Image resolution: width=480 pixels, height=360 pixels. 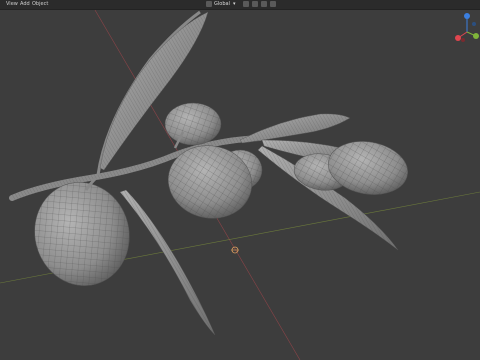 I want to click on world-origin-icon, so click(x=235, y=250).